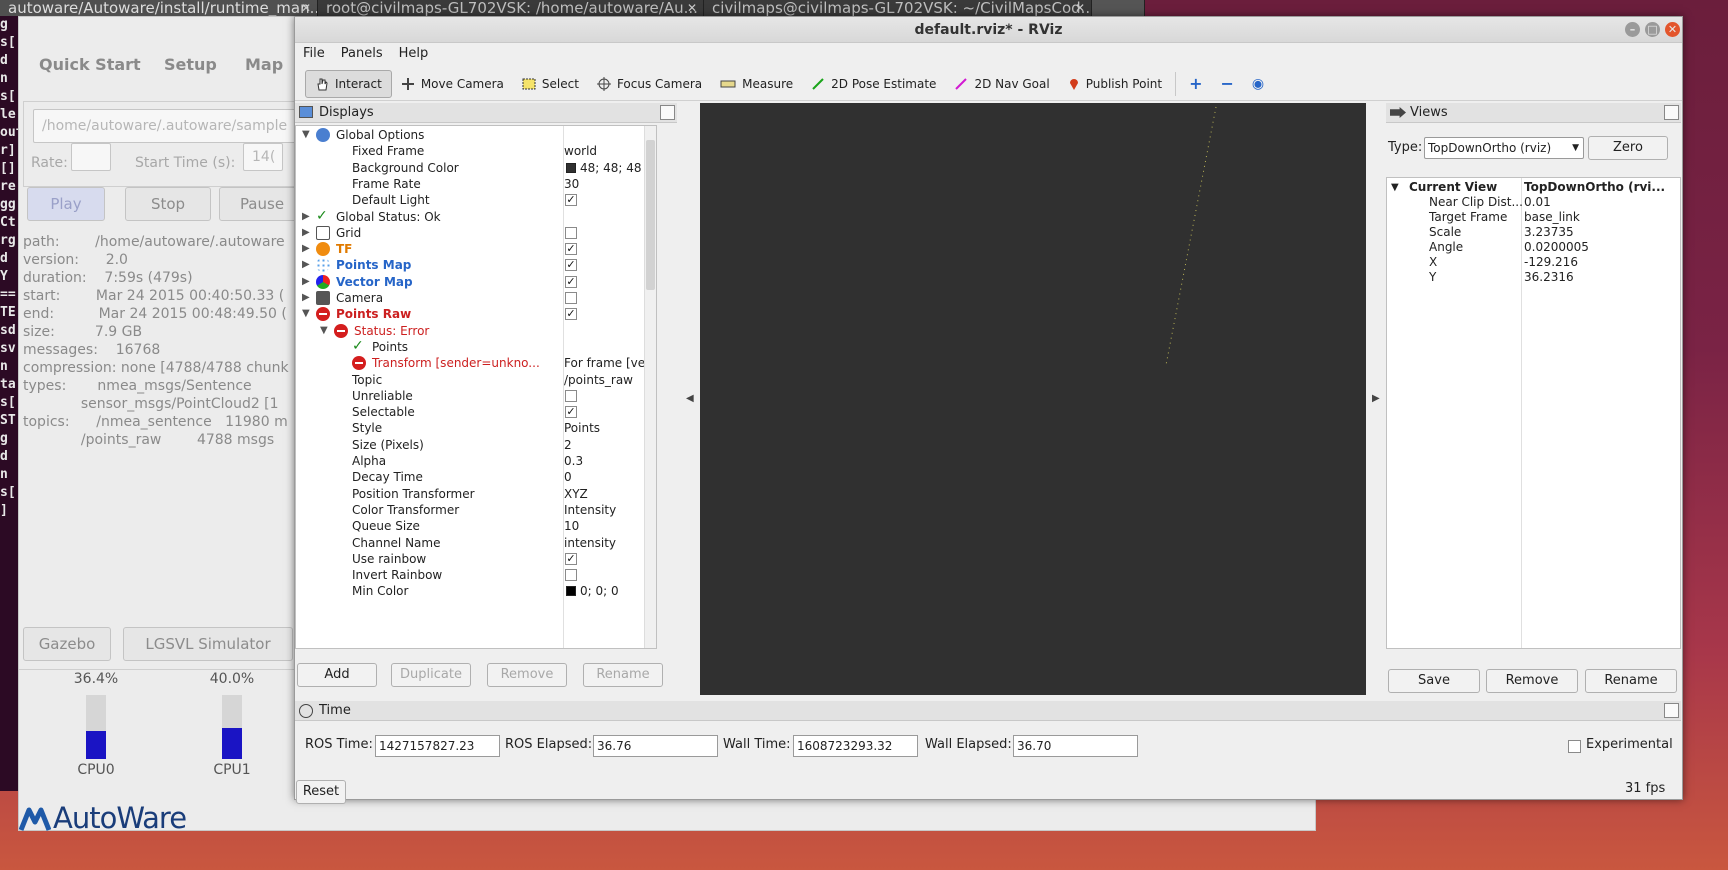 This screenshot has height=870, width=1728. What do you see at coordinates (471, 380) in the screenshot?
I see `display-row-topic: Topic/points_raw` at bounding box center [471, 380].